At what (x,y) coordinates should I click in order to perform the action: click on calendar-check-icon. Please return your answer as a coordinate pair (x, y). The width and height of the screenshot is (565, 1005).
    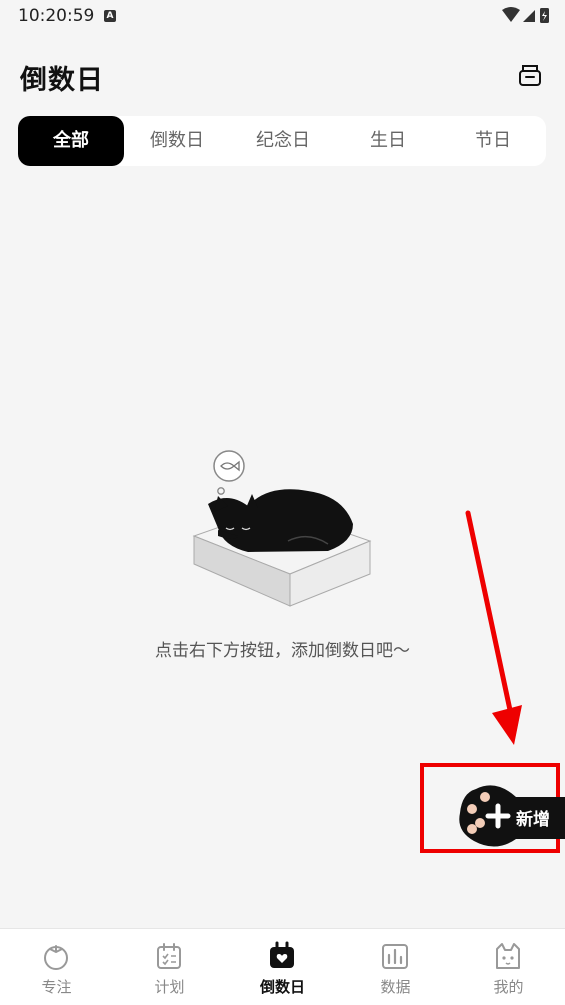
    Looking at the image, I should click on (169, 956).